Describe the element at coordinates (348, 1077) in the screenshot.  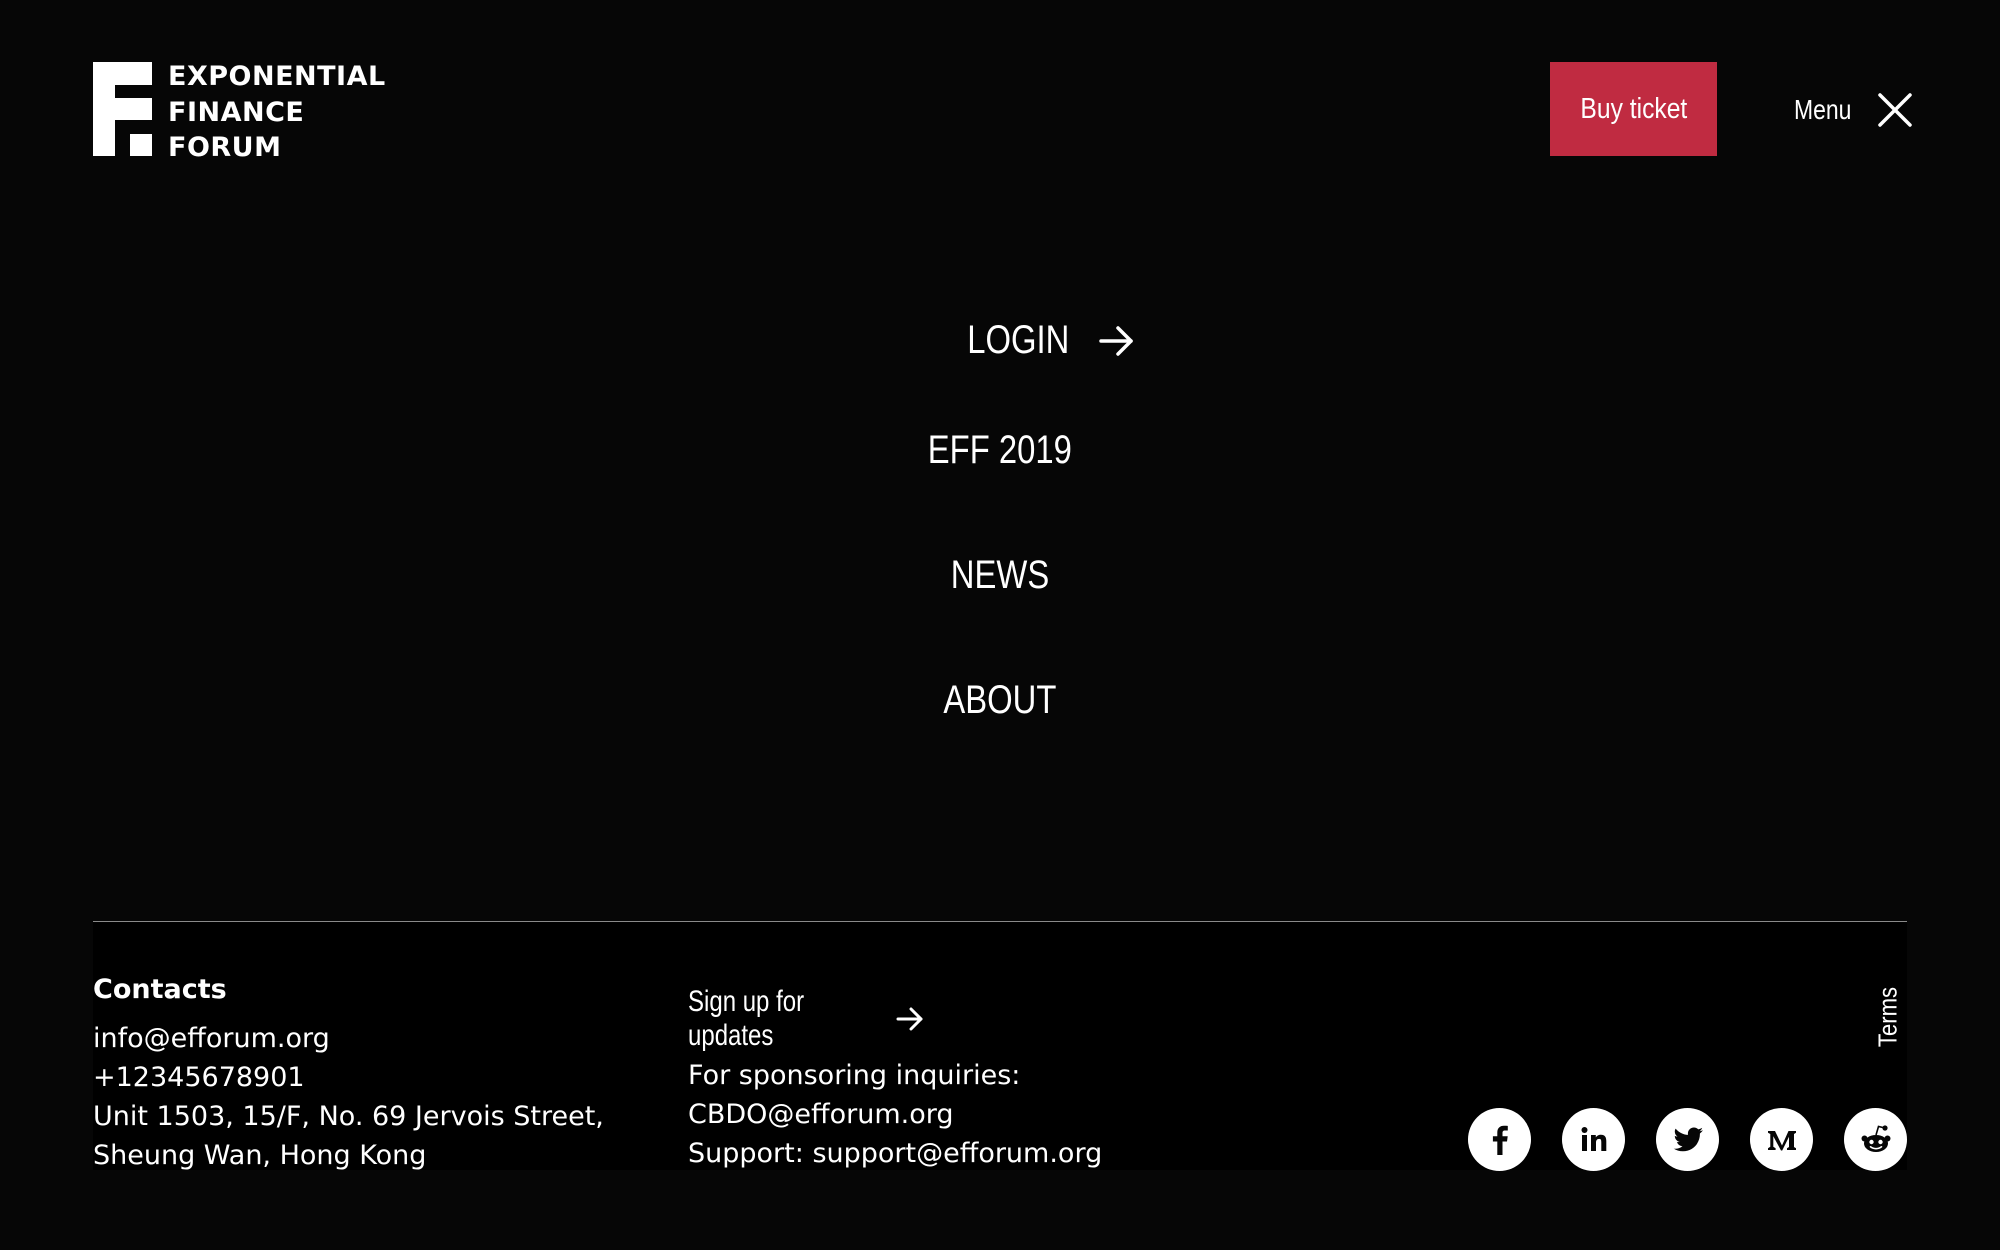
I see `contact-phone-link: +12345678901` at that location.